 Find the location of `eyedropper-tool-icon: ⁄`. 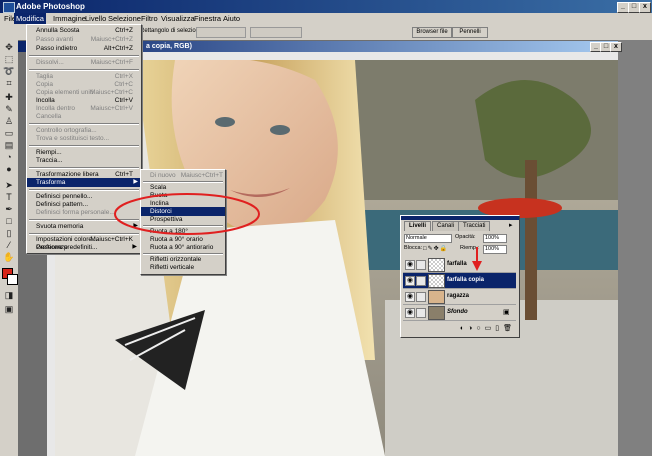

eyedropper-tool-icon: ⁄ is located at coordinates (9, 245).